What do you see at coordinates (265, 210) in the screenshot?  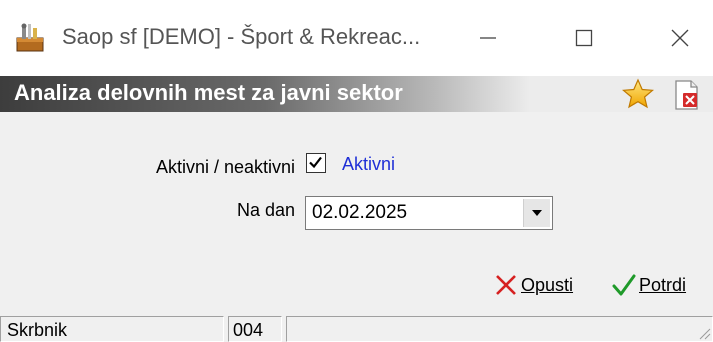 I see `date-label: Na dan` at bounding box center [265, 210].